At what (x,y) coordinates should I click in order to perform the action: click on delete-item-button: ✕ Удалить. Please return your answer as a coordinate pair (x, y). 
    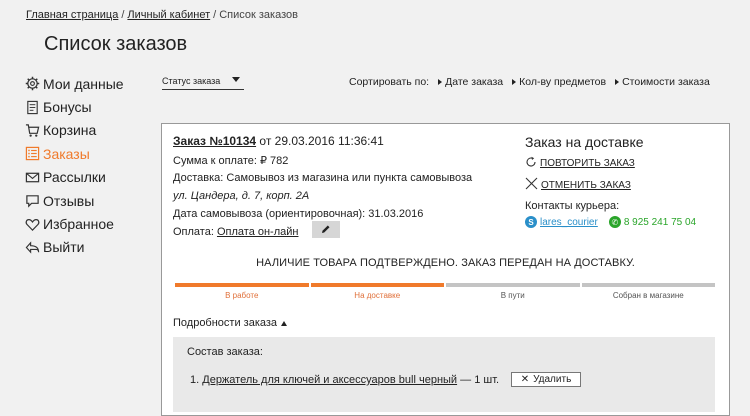
    Looking at the image, I should click on (546, 379).